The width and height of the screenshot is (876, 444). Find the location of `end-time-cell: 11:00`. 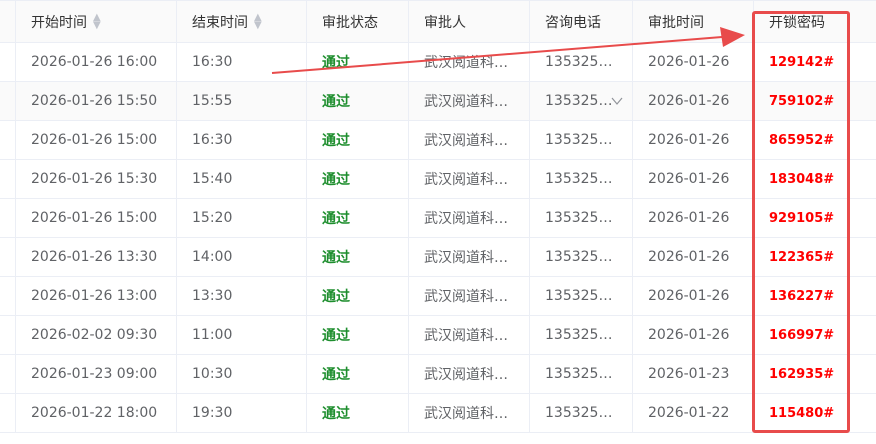

end-time-cell: 11:00 is located at coordinates (241, 335).